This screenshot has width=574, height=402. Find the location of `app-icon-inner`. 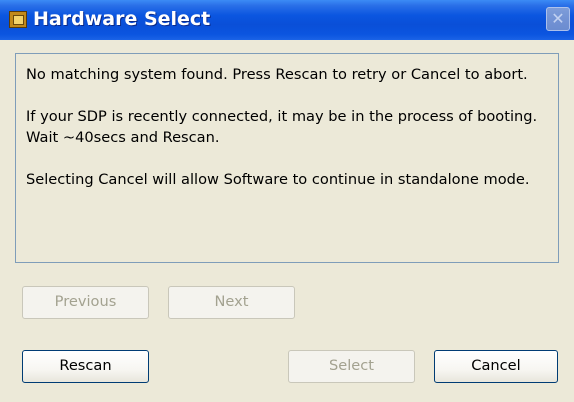

app-icon-inner is located at coordinates (18, 20).